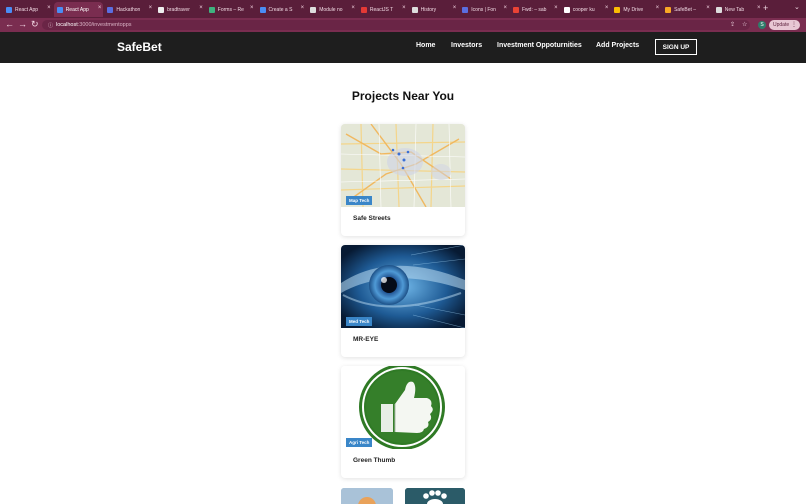  I want to click on browser-tab: Create a S ×, so click(282, 9).